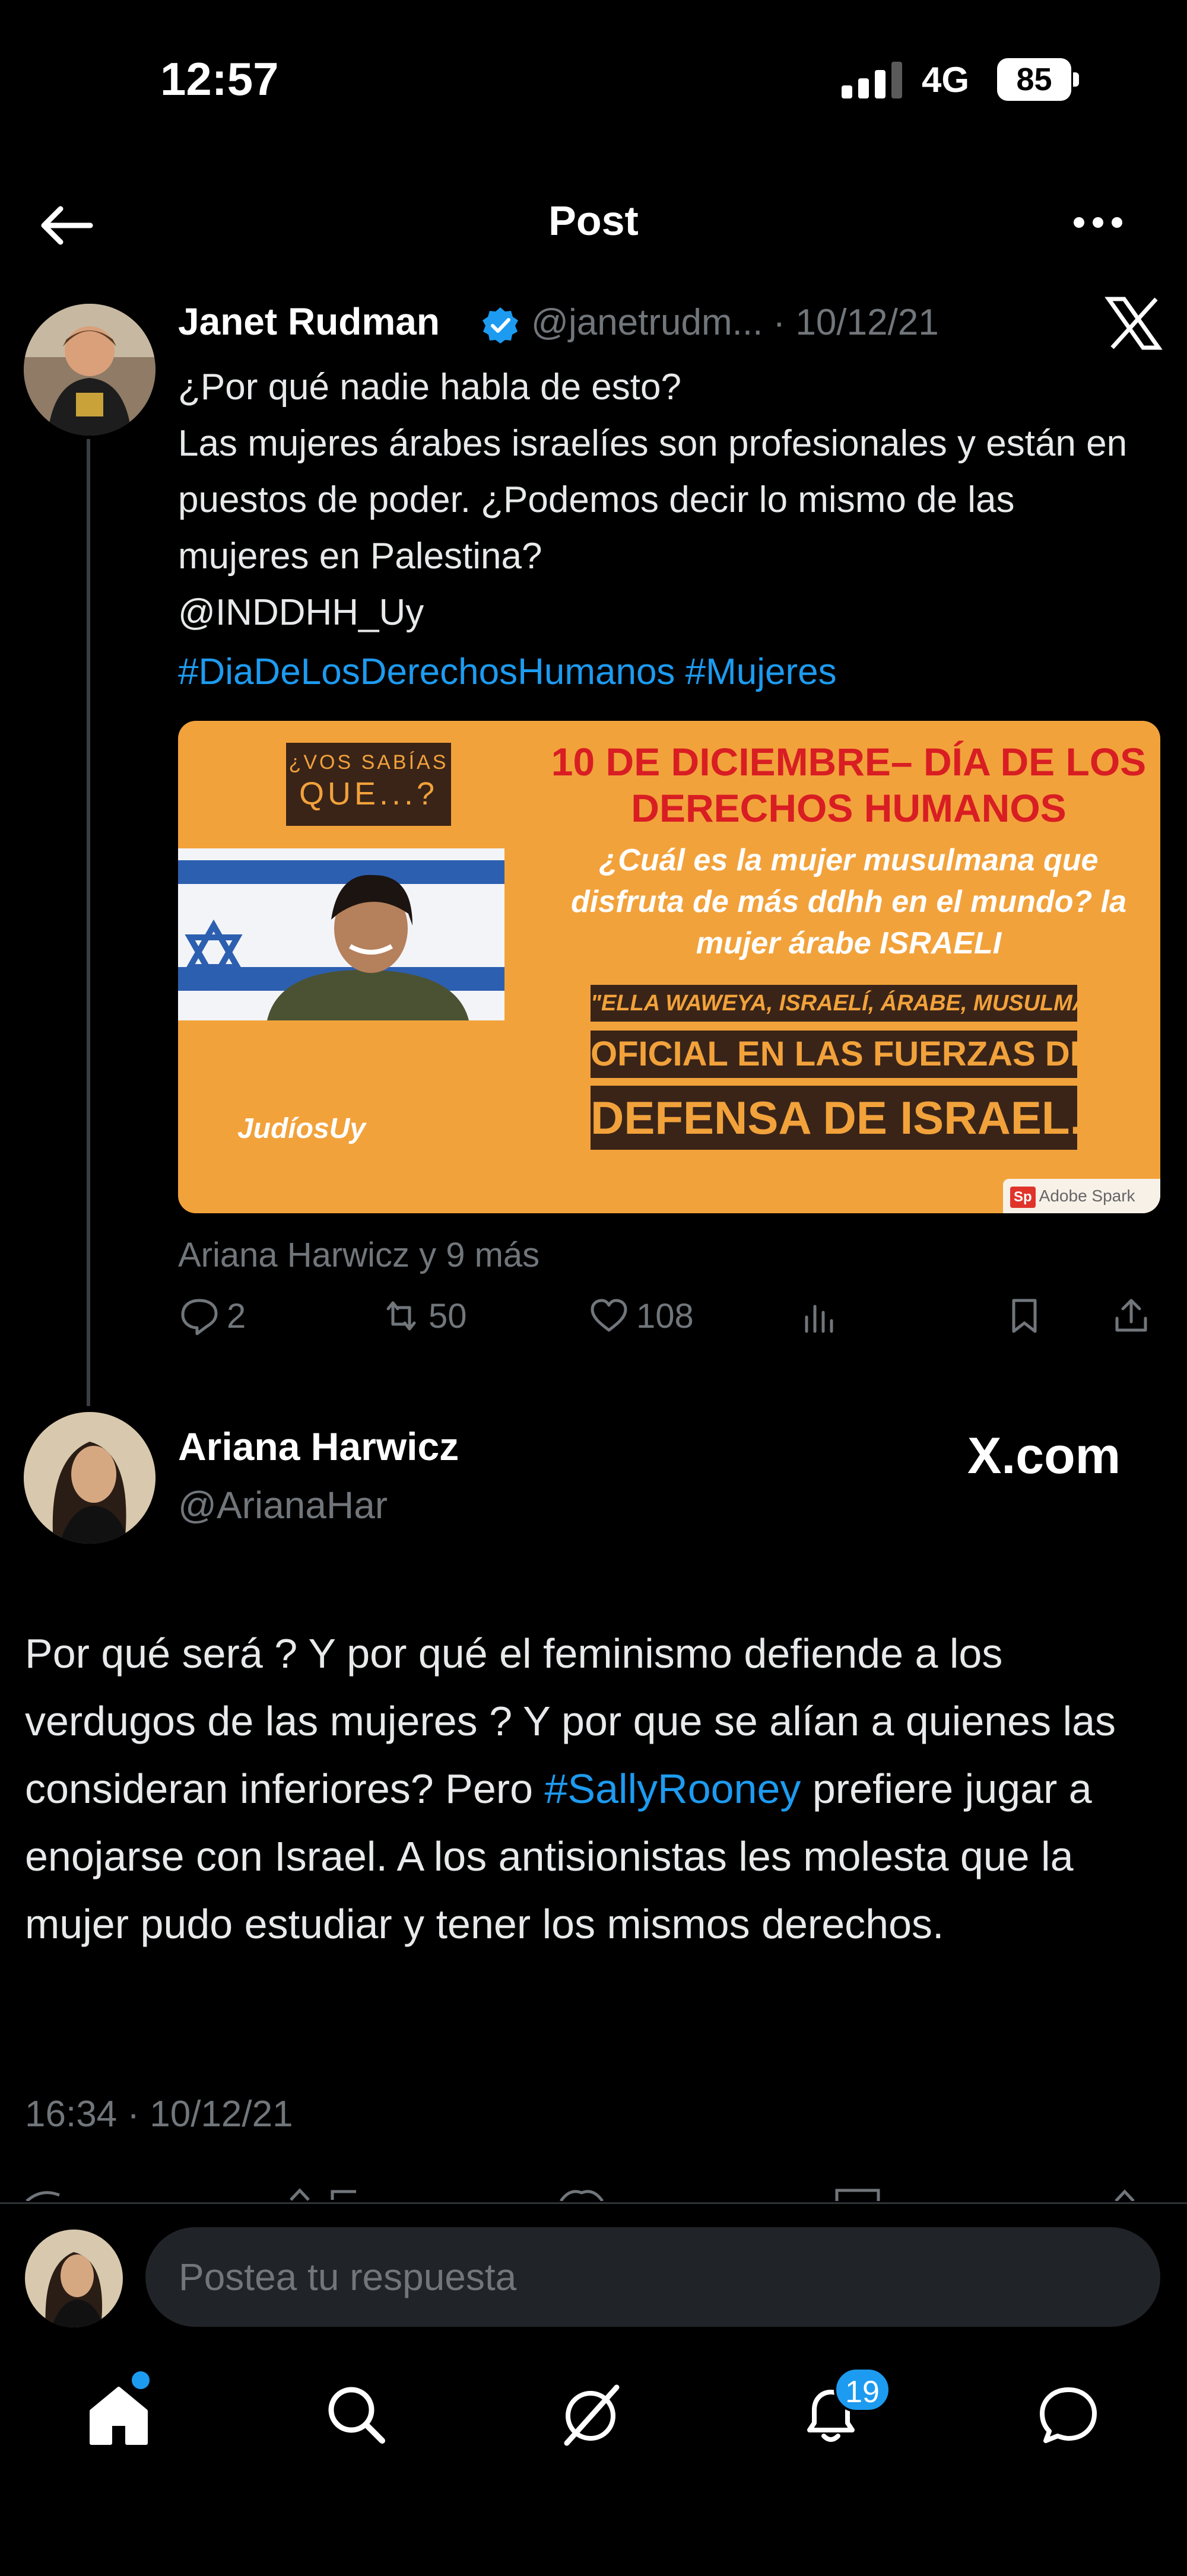 The width and height of the screenshot is (1187, 2576). Describe the element at coordinates (500, 325) in the screenshot. I see `verified-badge-icon` at that location.